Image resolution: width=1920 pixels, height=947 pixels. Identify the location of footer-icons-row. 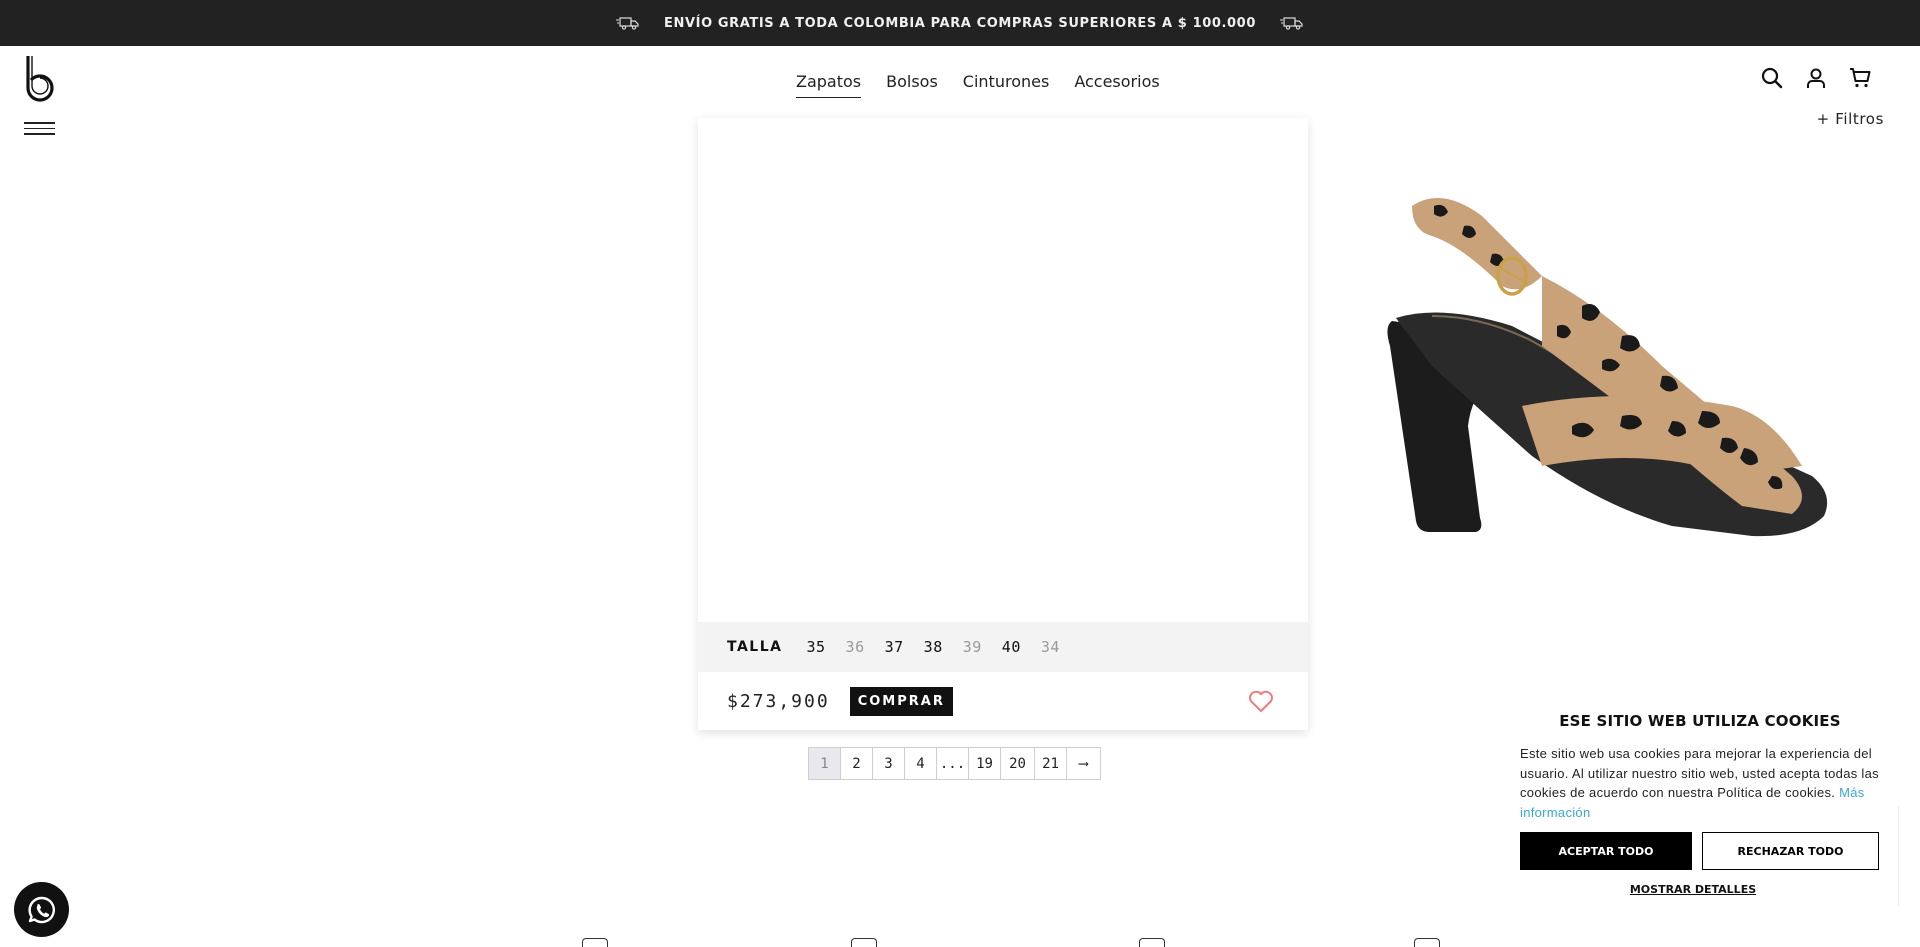
(960, 942).